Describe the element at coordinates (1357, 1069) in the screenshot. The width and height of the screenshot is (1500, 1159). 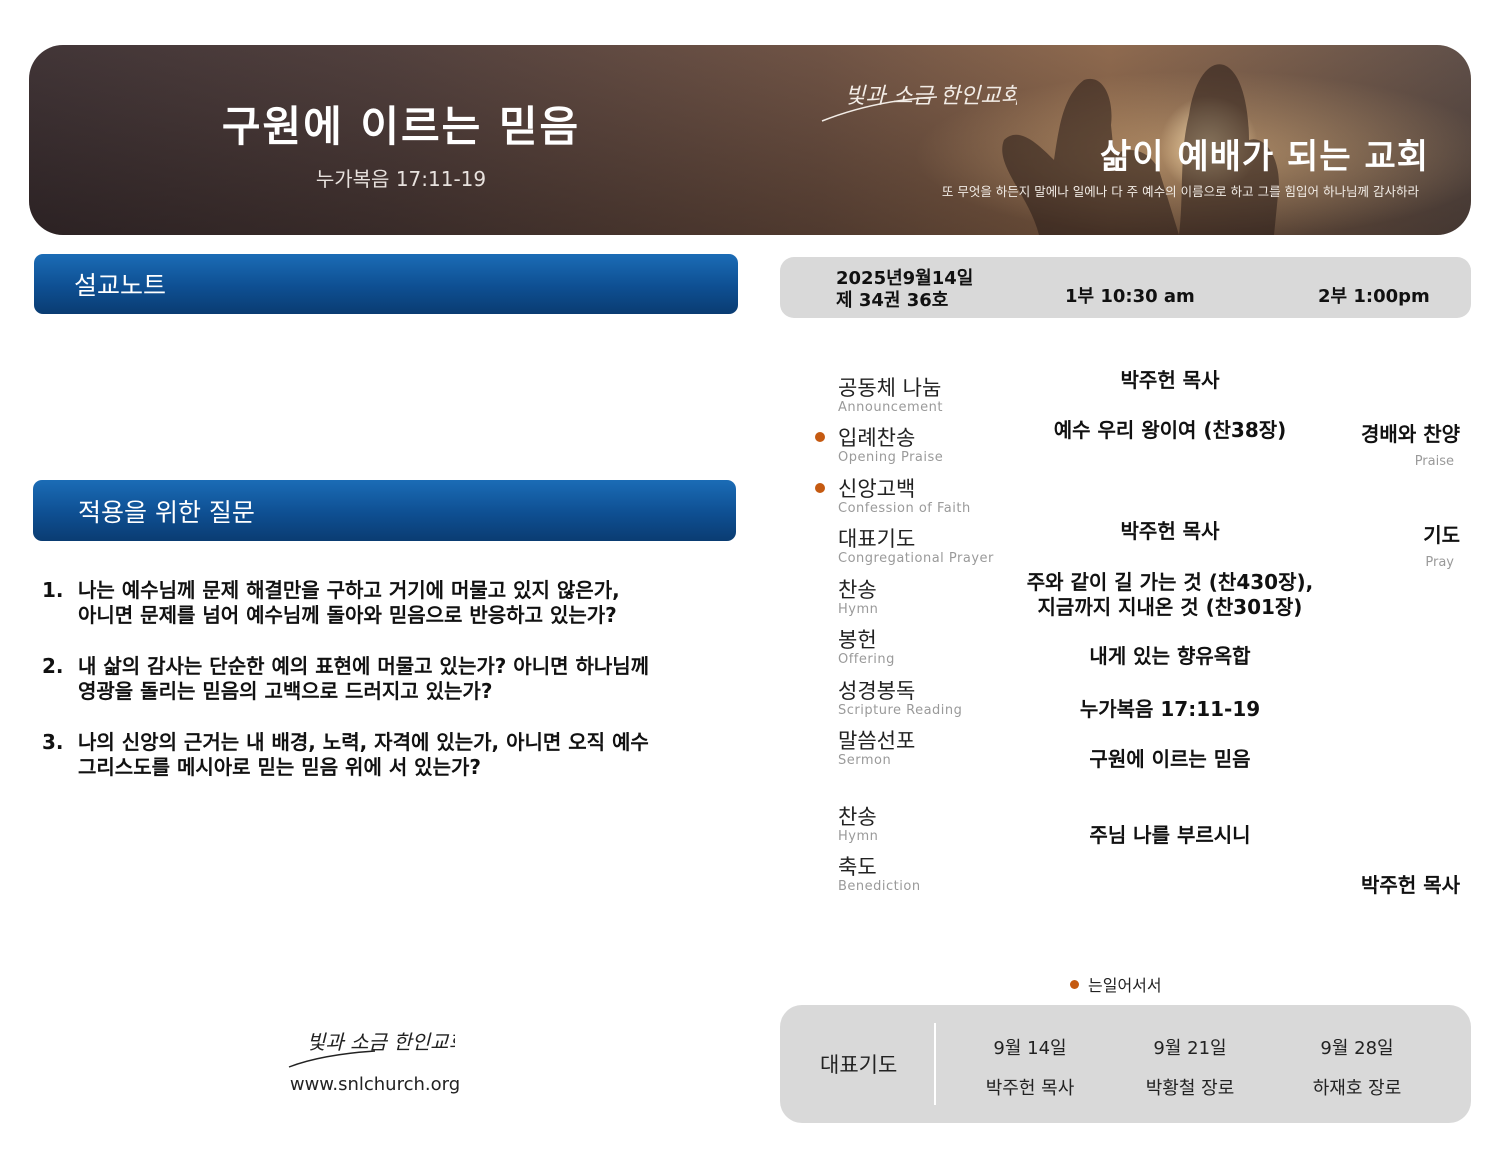
I see `prayer-schedule-entry: 9월 28일 하재호 장로` at that location.